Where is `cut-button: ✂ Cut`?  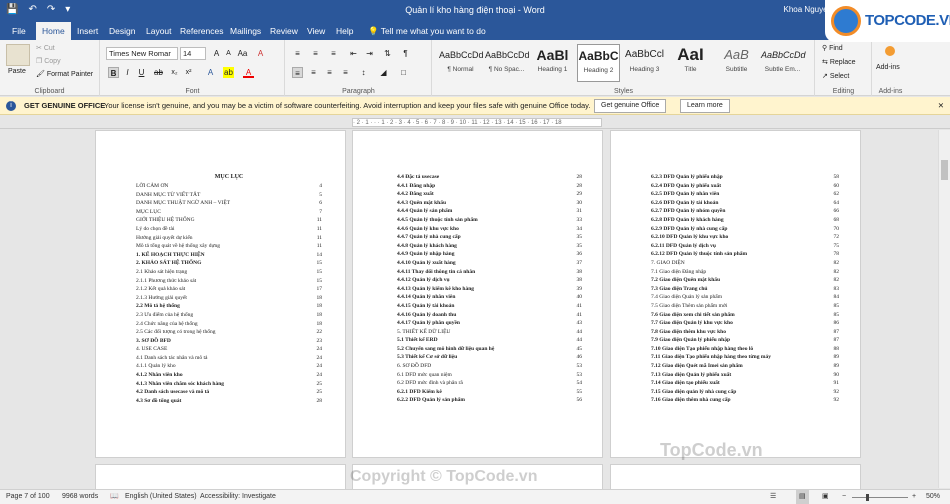
cut-button: ✂ Cut is located at coordinates (45, 48).